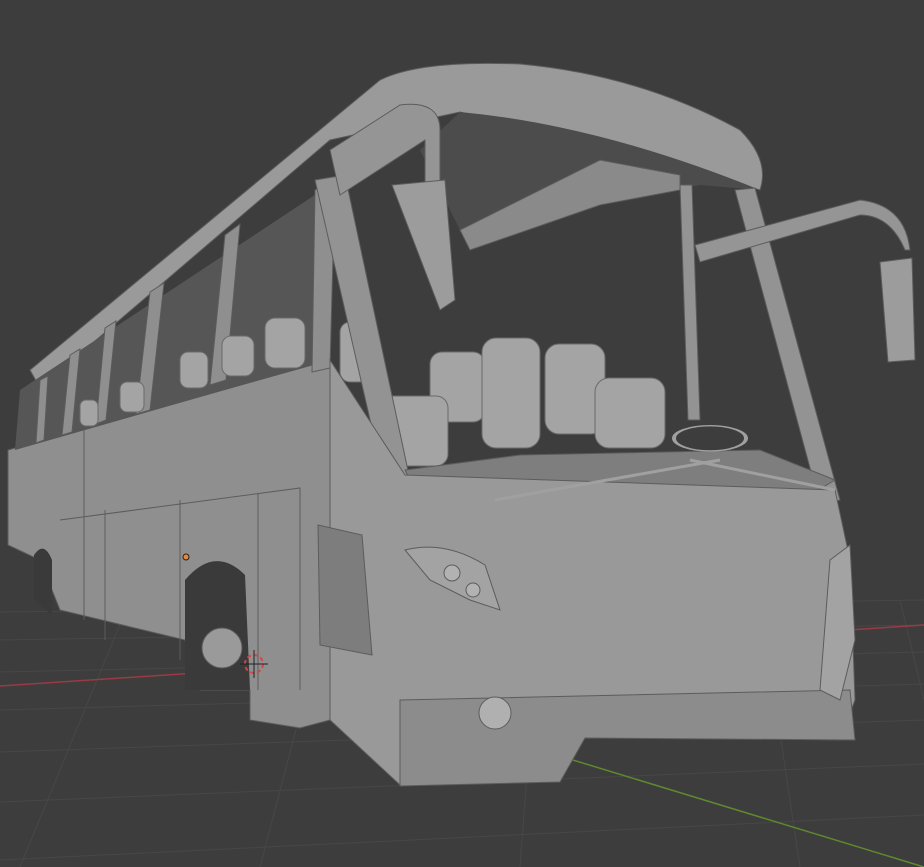 The height and width of the screenshot is (867, 924). What do you see at coordinates (710, 438) in the screenshot?
I see `steering-wheel` at bounding box center [710, 438].